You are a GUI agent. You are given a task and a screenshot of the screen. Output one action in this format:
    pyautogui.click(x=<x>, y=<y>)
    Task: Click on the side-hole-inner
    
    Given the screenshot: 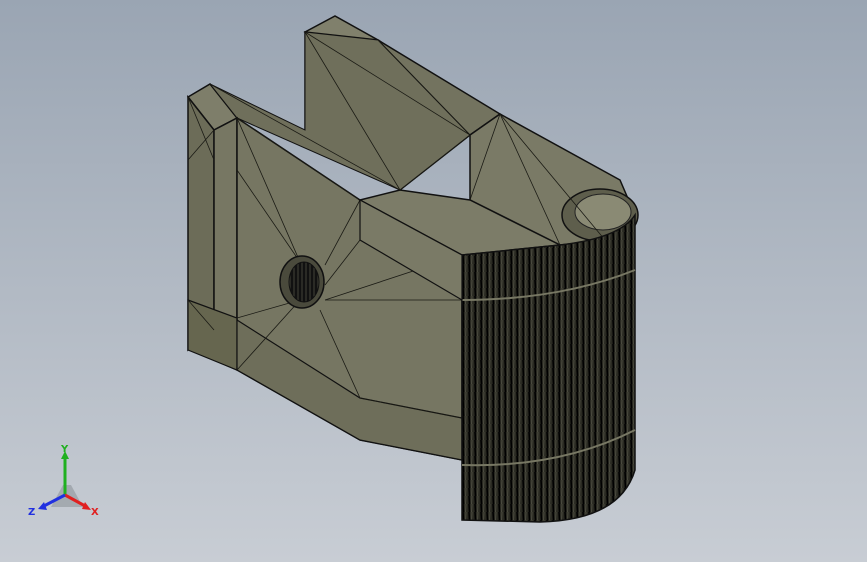 What is the action you would take?
    pyautogui.click(x=304, y=282)
    